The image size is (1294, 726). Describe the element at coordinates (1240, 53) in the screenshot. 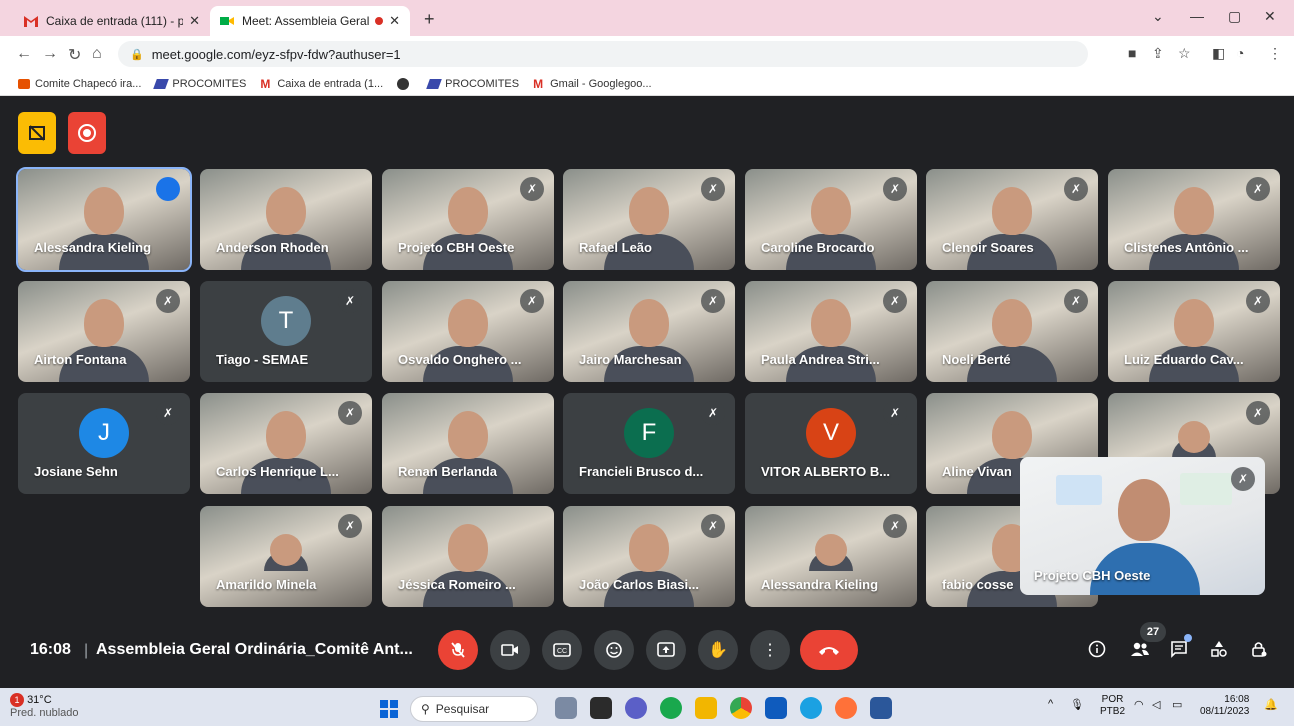

I see `extension-icon: ◔` at that location.